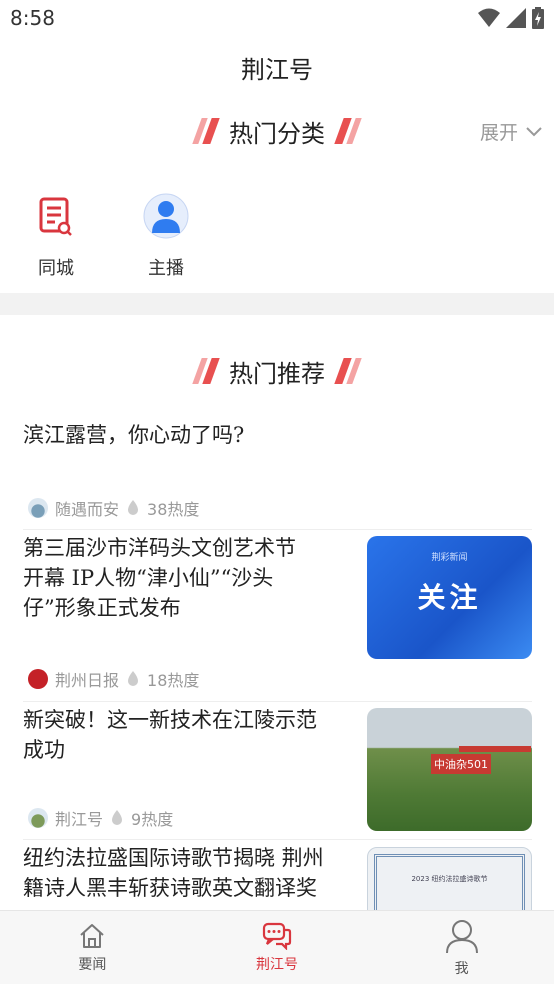  I want to click on expand-button: 展开, so click(511, 131).